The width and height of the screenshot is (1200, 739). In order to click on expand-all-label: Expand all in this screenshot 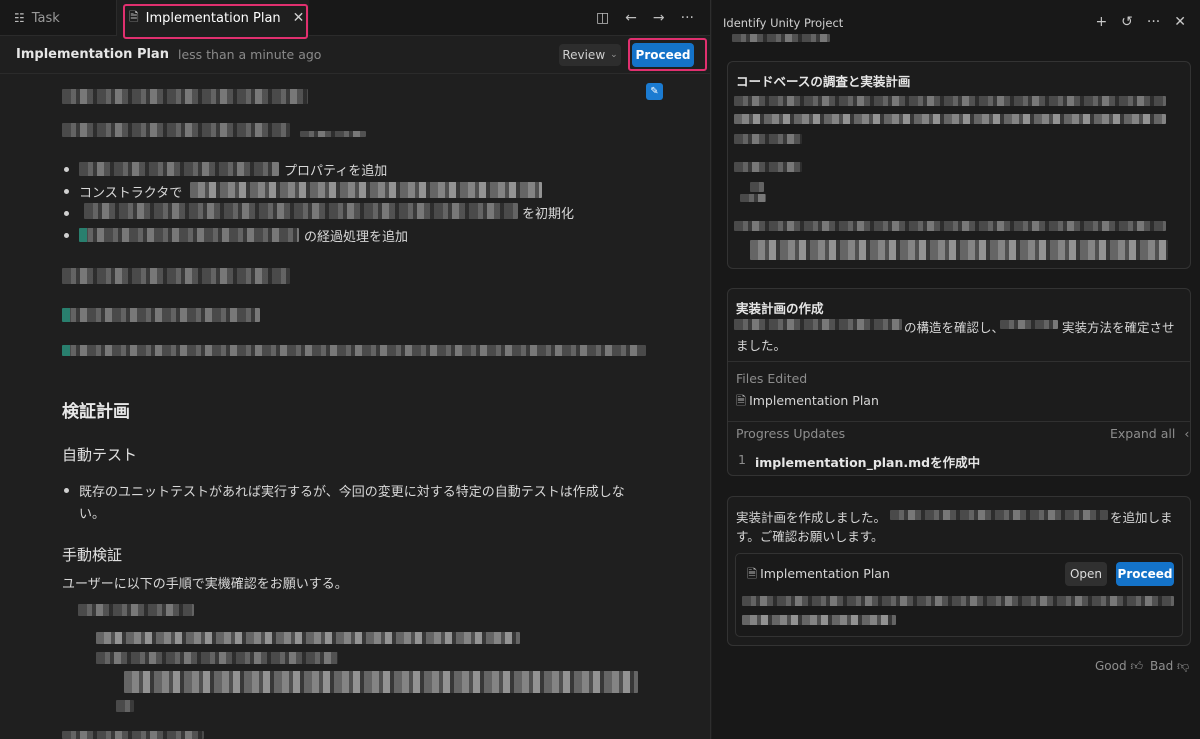, I will do `click(1143, 433)`.